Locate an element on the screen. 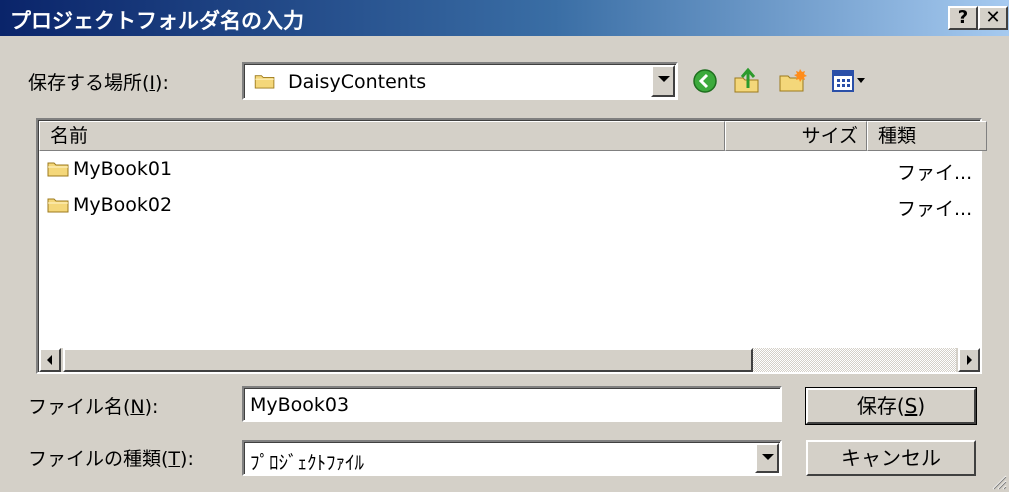  arrow-left-icon is located at coordinates (49, 360).